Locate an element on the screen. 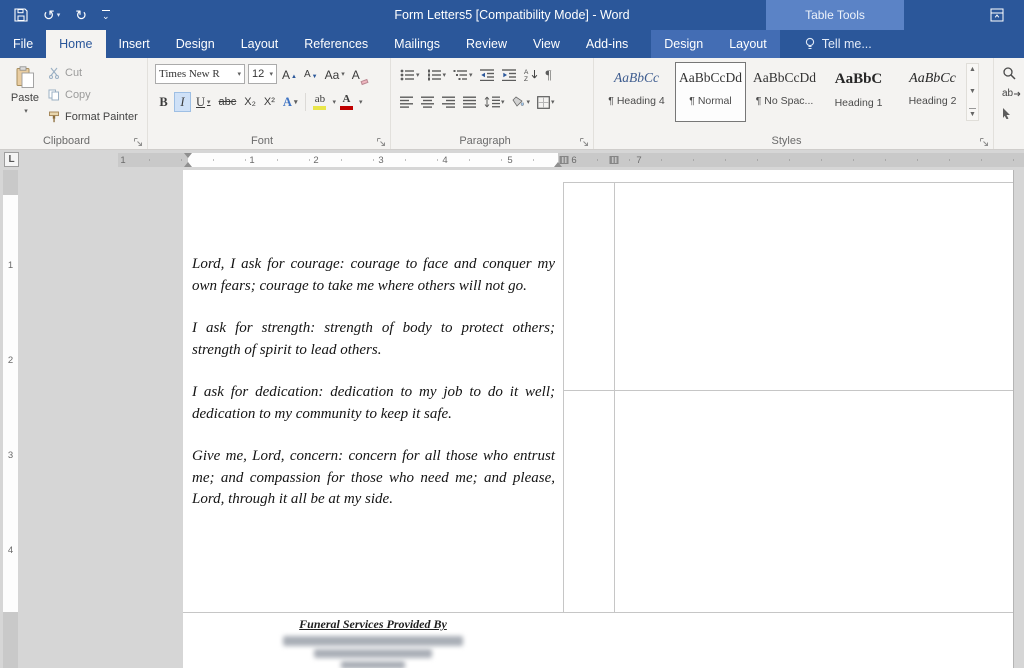 This screenshot has width=1024, height=668. redacted-text-line is located at coordinates (373, 653).